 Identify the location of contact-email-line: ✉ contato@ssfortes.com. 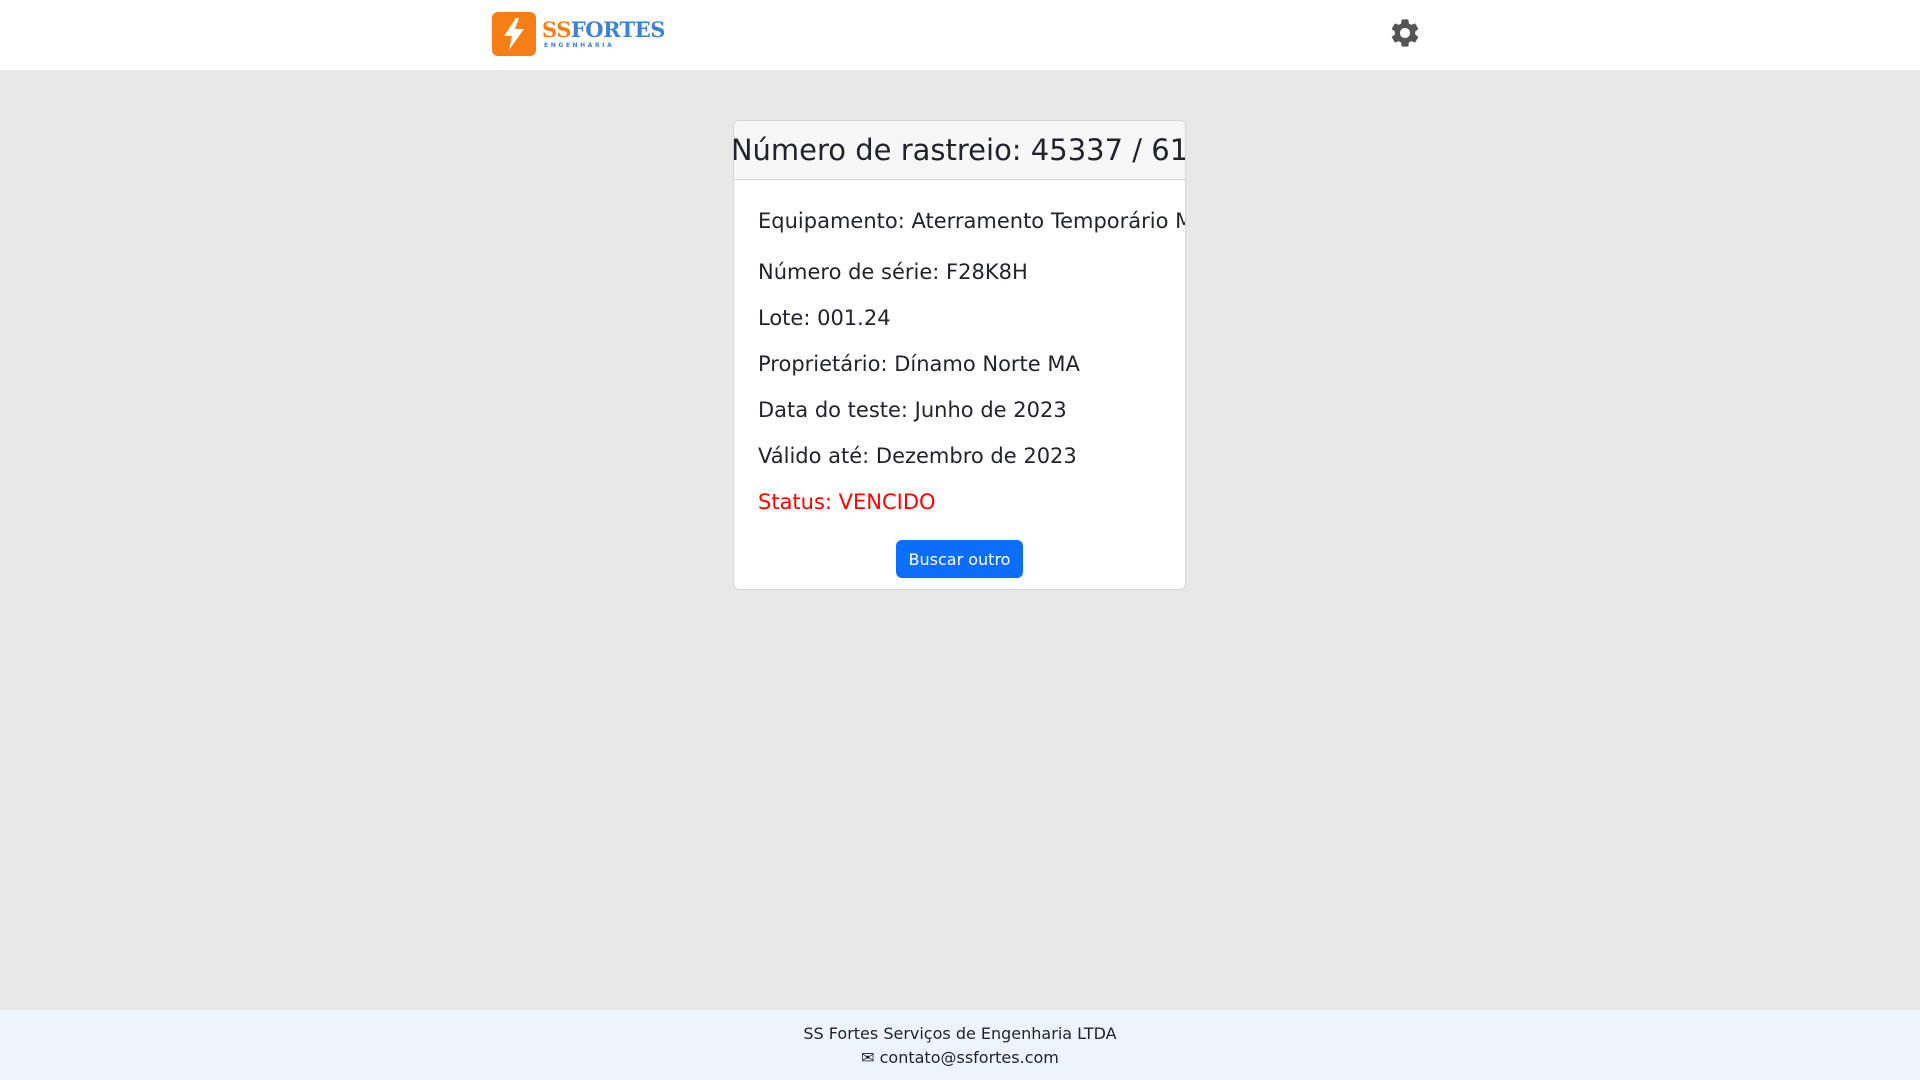
(960, 1058).